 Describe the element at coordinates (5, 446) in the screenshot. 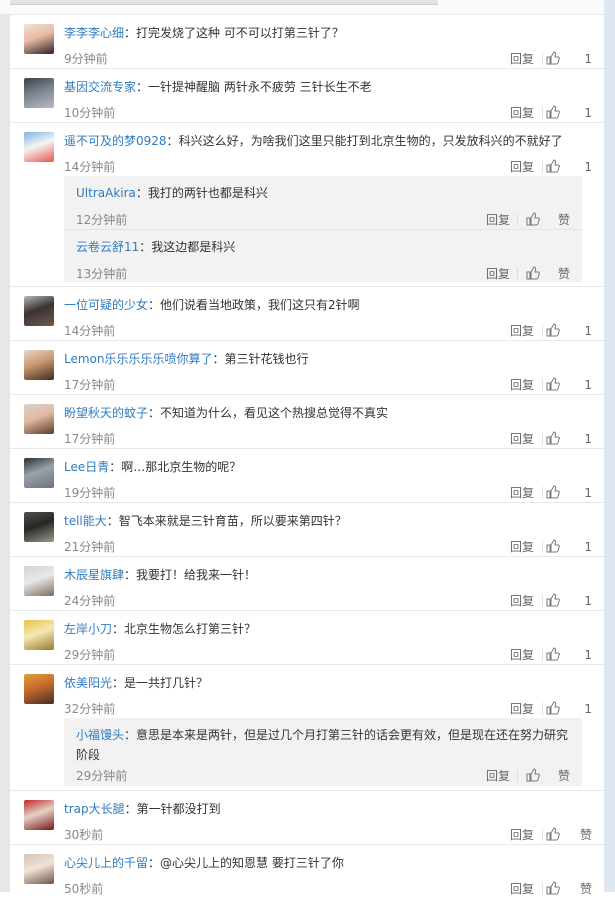

I see `page-left-gutter` at that location.